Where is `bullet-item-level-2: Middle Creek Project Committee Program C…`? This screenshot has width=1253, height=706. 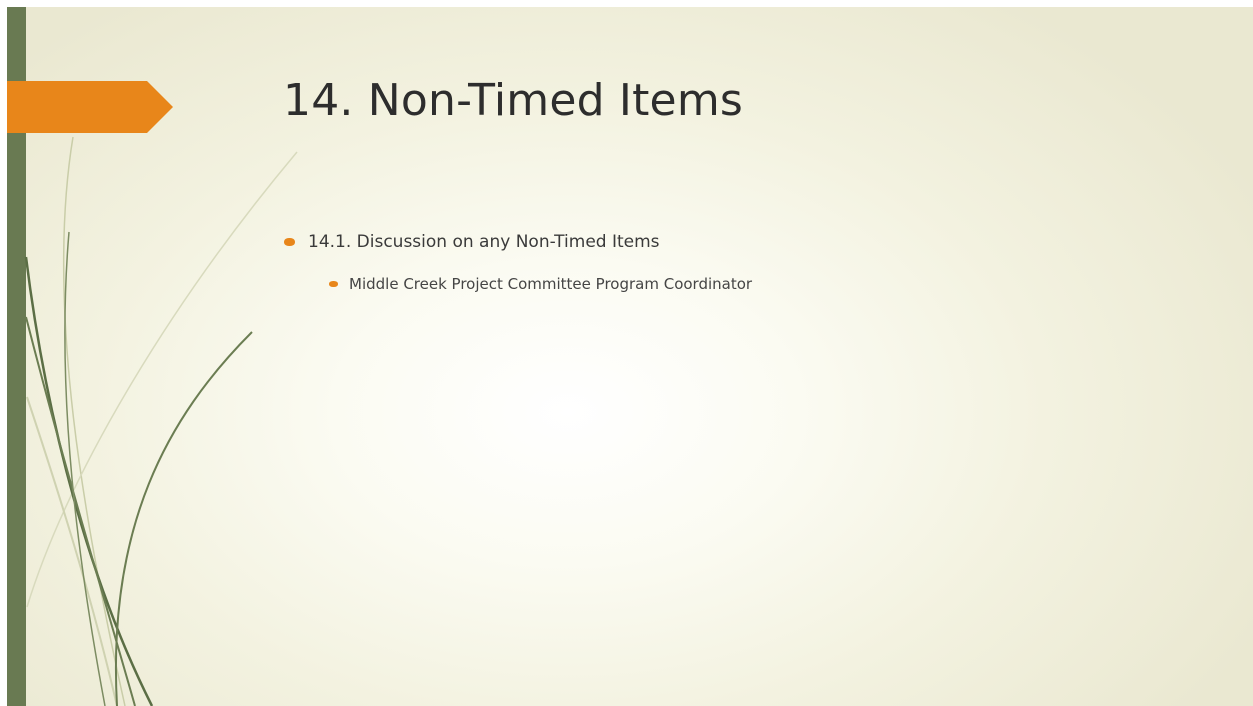
bullet-item-level-2: Middle Creek Project Committee Program C… is located at coordinates (540, 284).